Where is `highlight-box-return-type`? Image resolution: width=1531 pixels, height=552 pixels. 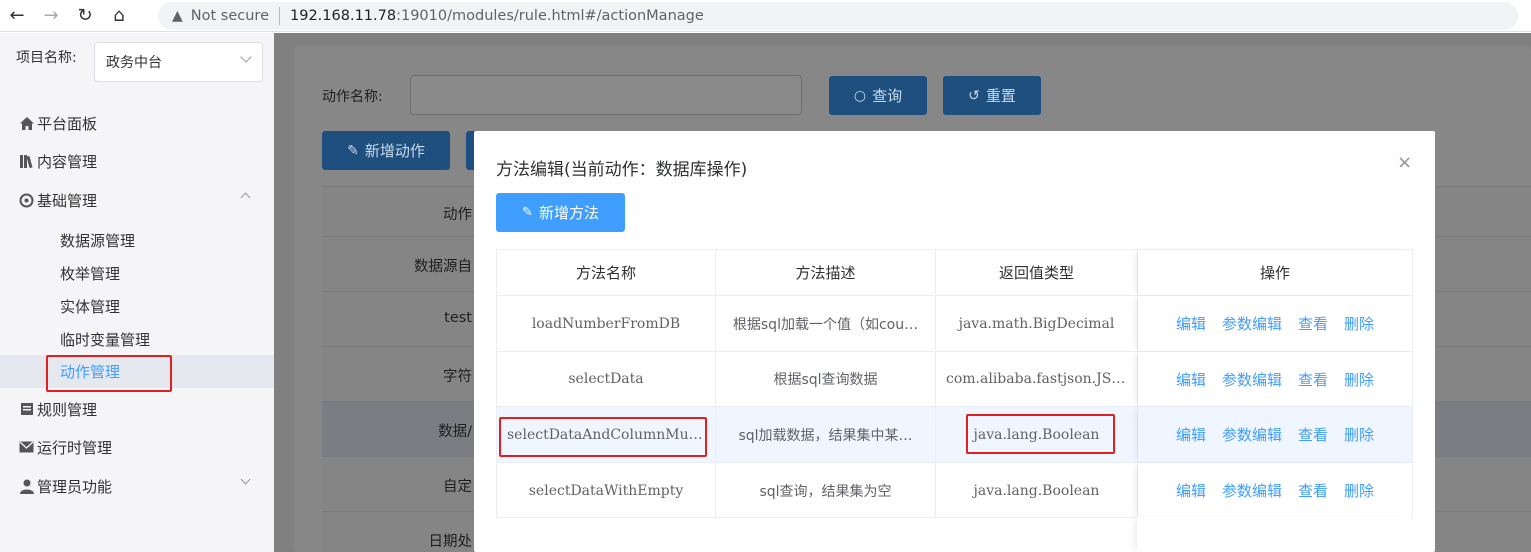 highlight-box-return-type is located at coordinates (1040, 434).